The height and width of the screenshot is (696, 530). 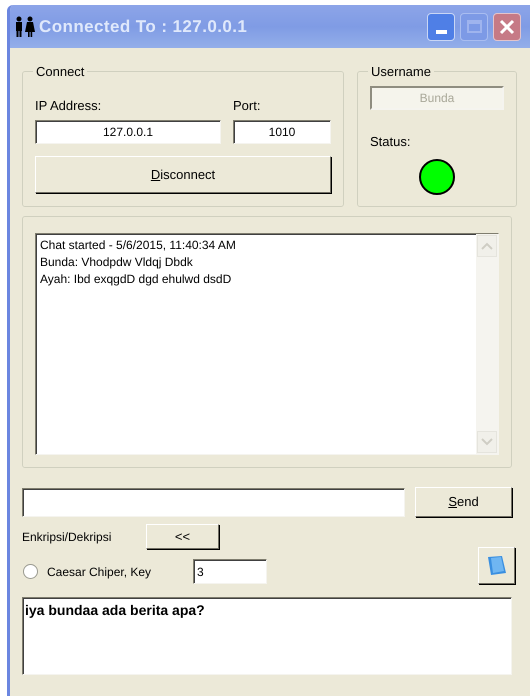 I want to click on ip-label: IP Address:, so click(x=68, y=105).